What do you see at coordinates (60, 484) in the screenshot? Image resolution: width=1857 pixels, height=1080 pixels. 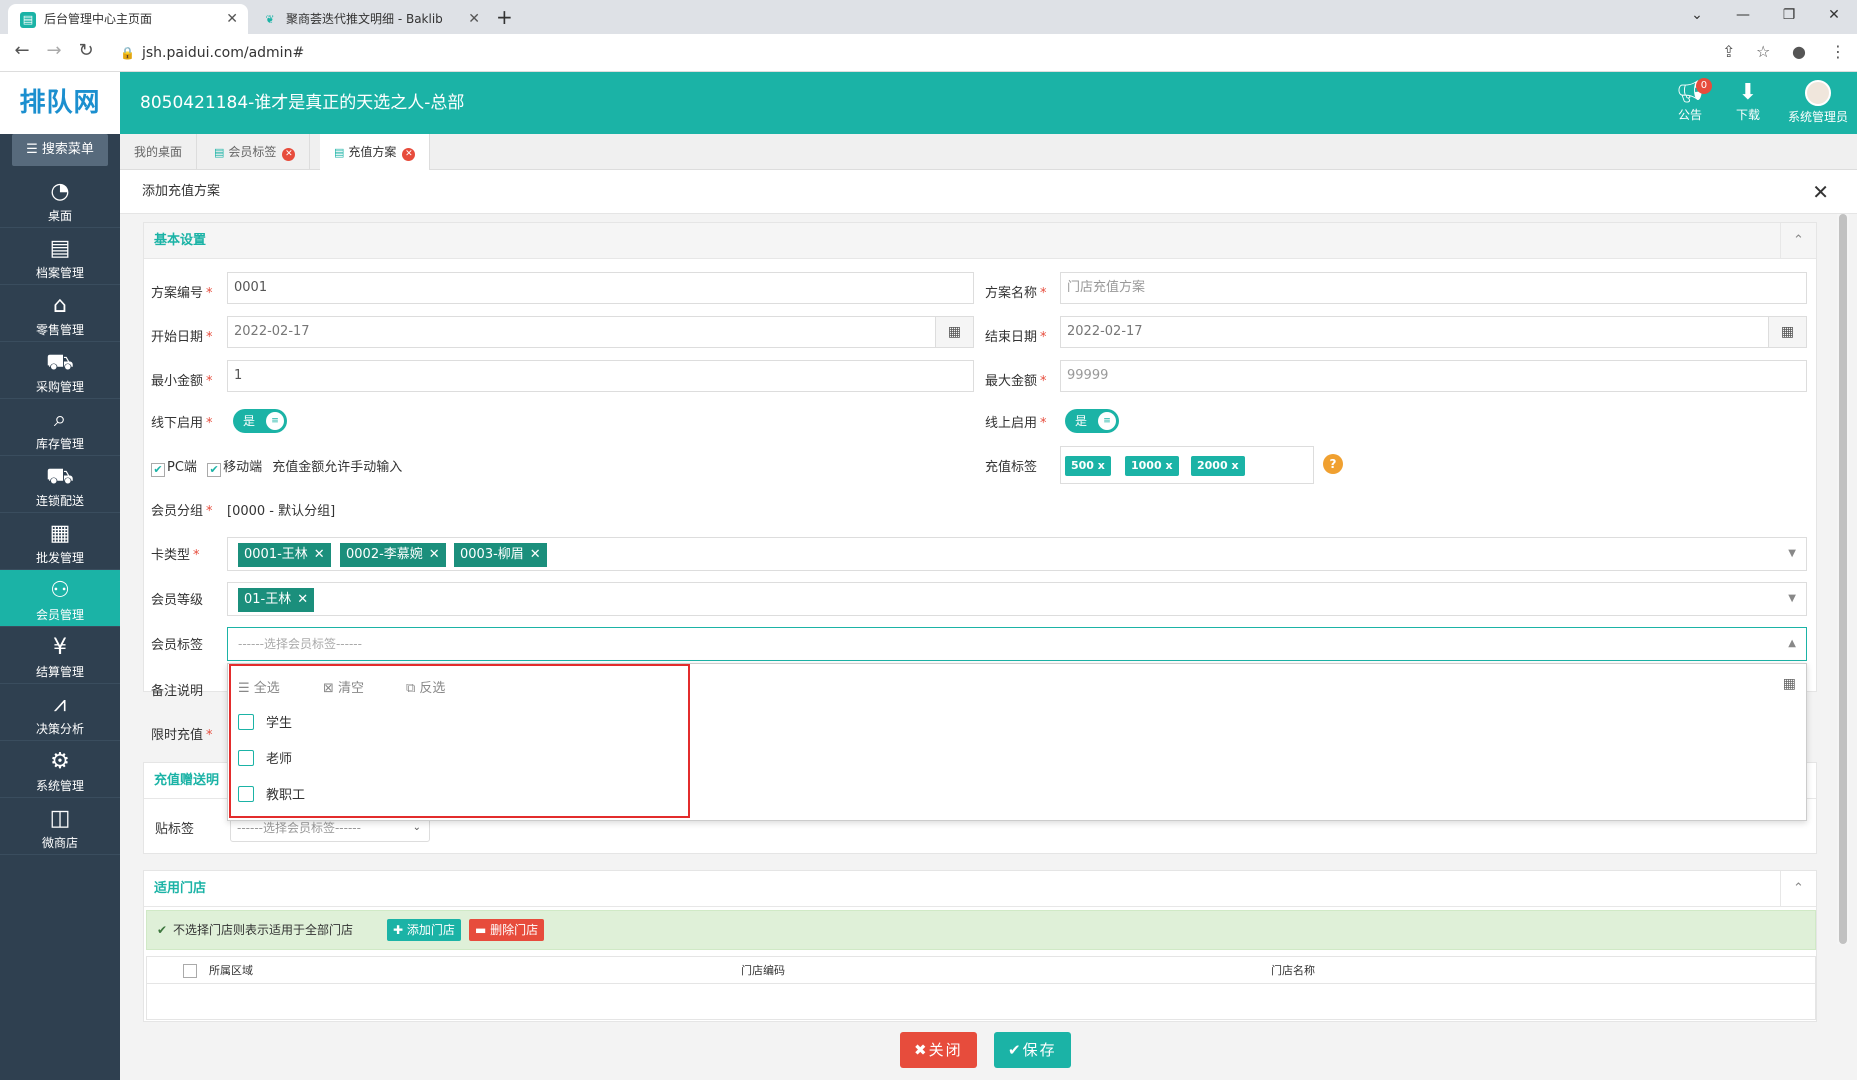 I see `sidebar-item-distribution: ⛟ 连锁配送` at bounding box center [60, 484].